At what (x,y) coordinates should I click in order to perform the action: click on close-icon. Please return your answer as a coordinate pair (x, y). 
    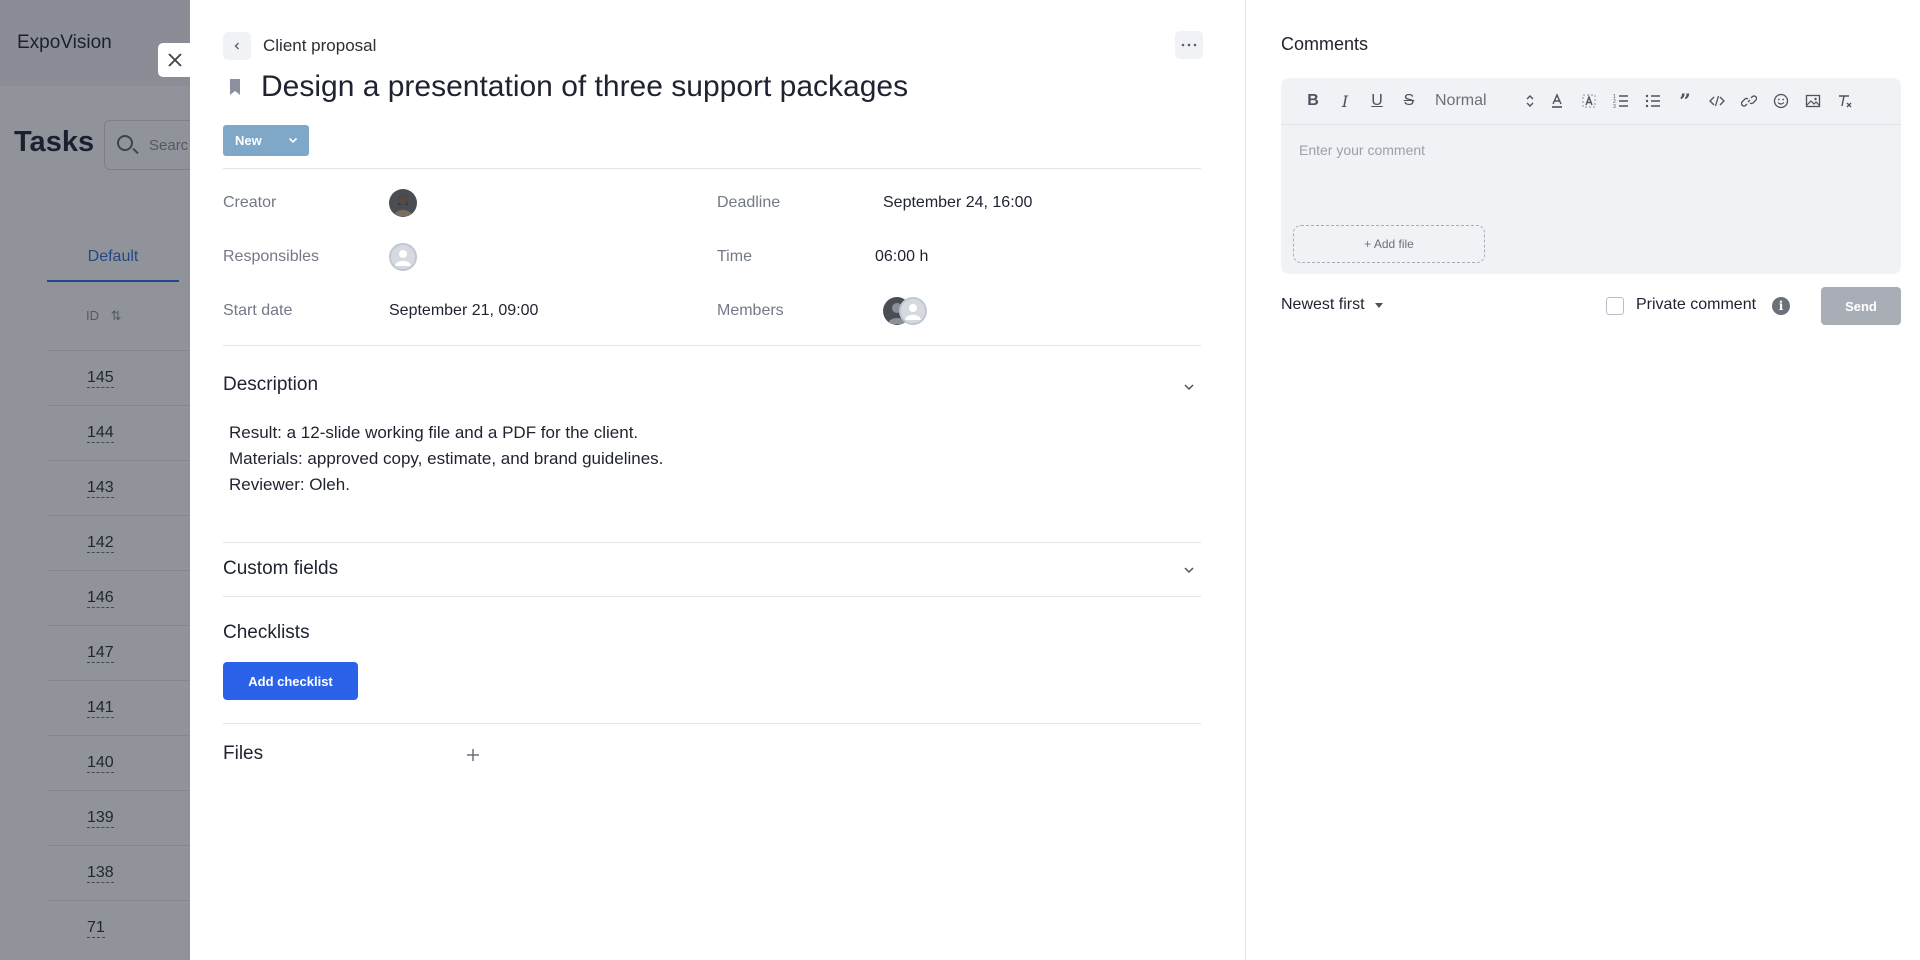
    Looking at the image, I should click on (175, 60).